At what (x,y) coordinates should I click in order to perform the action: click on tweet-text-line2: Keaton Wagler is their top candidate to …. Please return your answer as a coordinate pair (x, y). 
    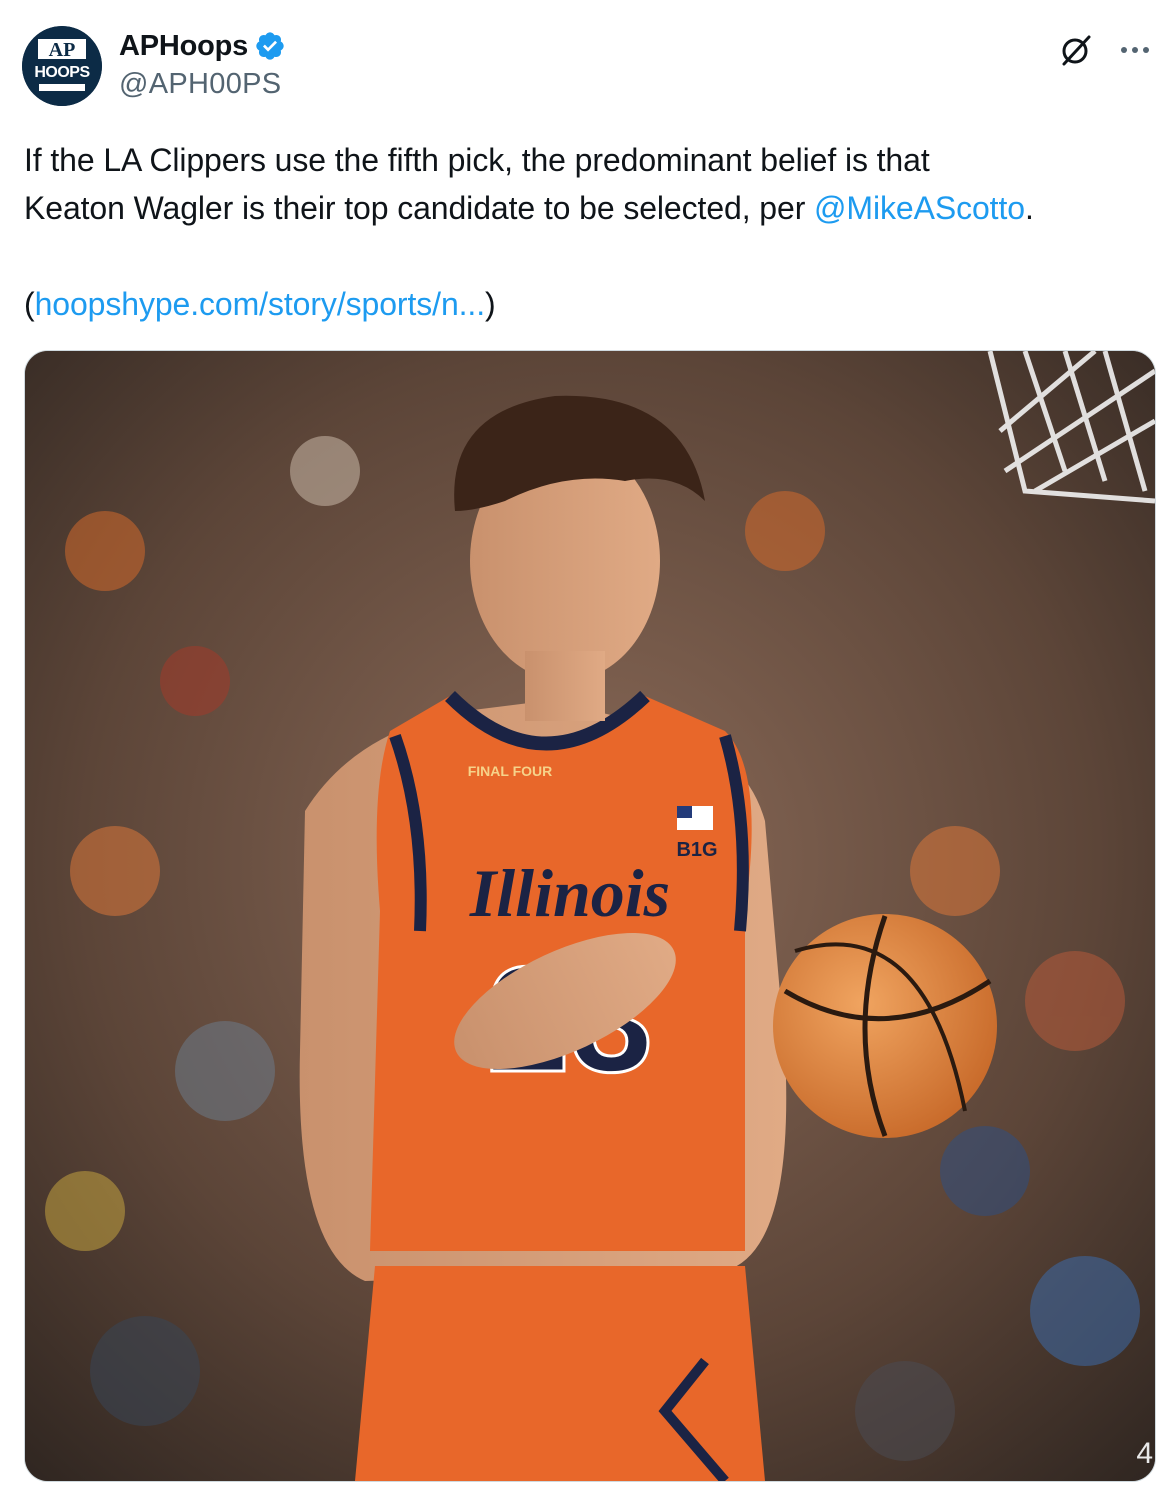
    Looking at the image, I should click on (419, 208).